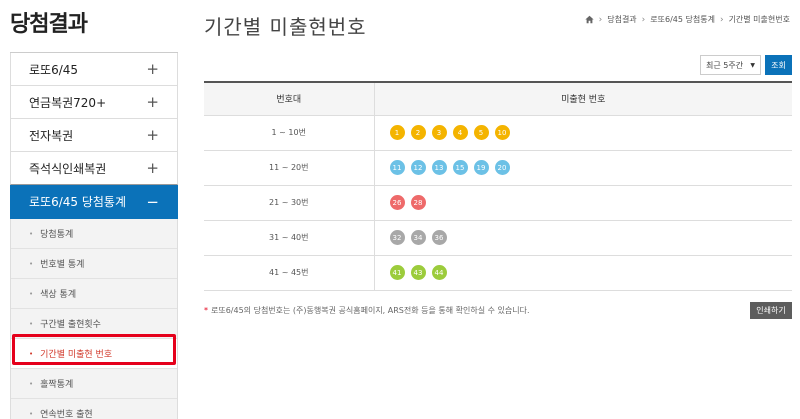  What do you see at coordinates (289, 168) in the screenshot?
I see `range-cell: 11 ~ 20번` at bounding box center [289, 168].